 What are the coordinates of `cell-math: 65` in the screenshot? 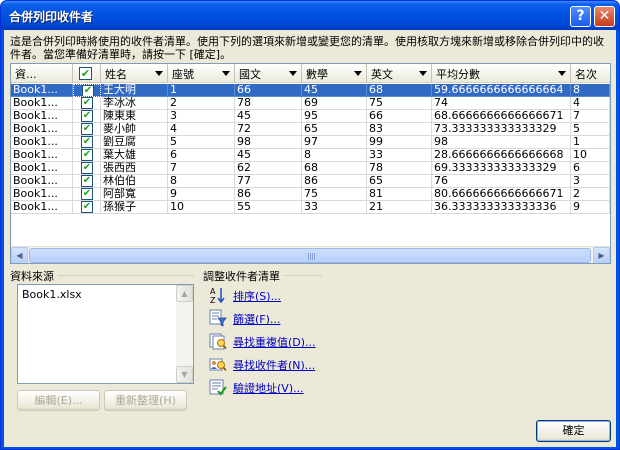 It's located at (334, 129).